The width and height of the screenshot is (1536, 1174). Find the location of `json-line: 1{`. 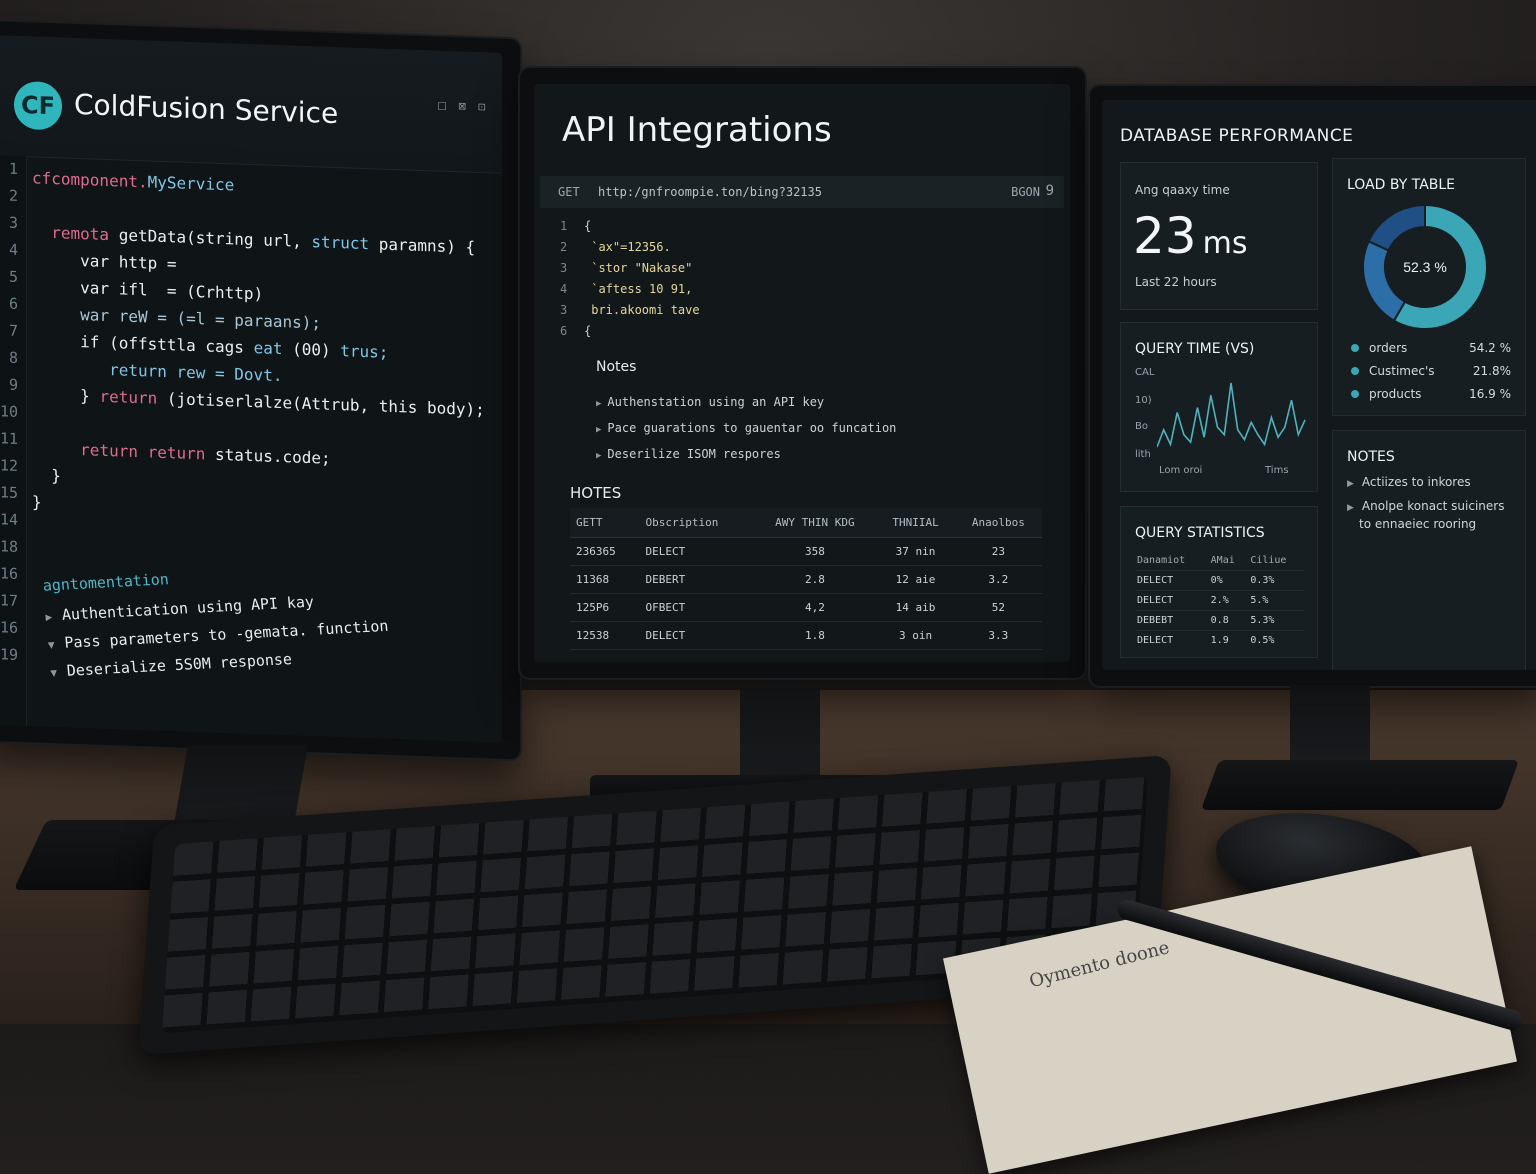

json-line: 1{ is located at coordinates (630, 226).